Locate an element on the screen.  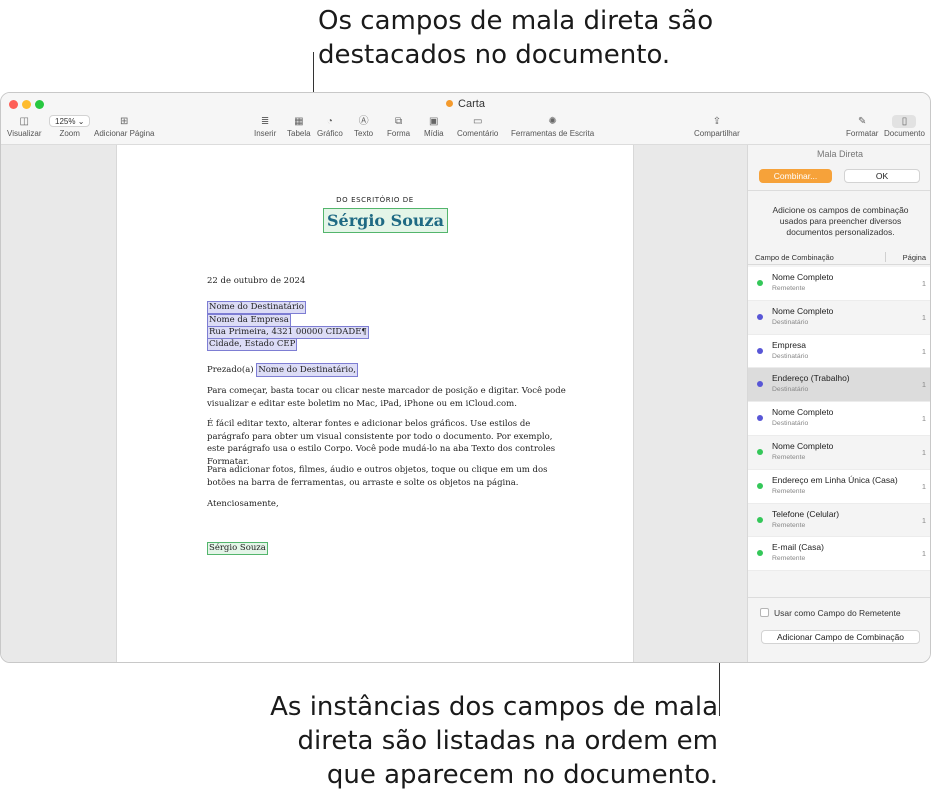
table-icon: ▦ is located at coordinates (299, 121).